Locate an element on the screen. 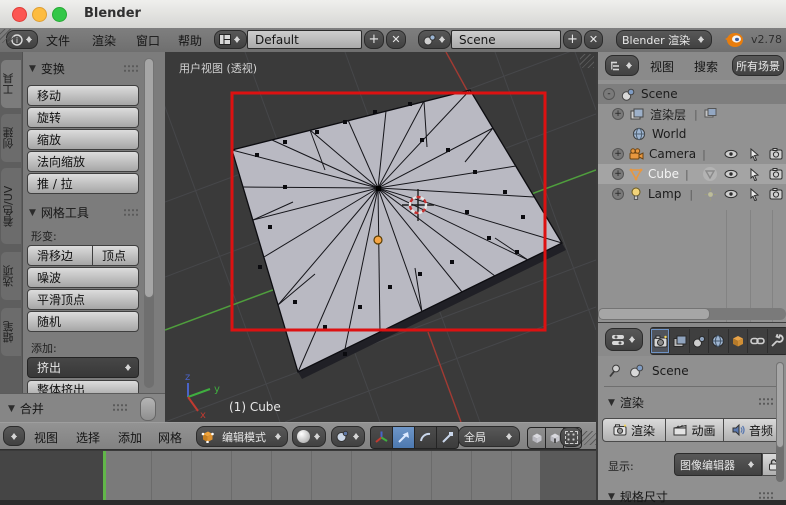  menu-add: 添加 is located at coordinates (130, 437).